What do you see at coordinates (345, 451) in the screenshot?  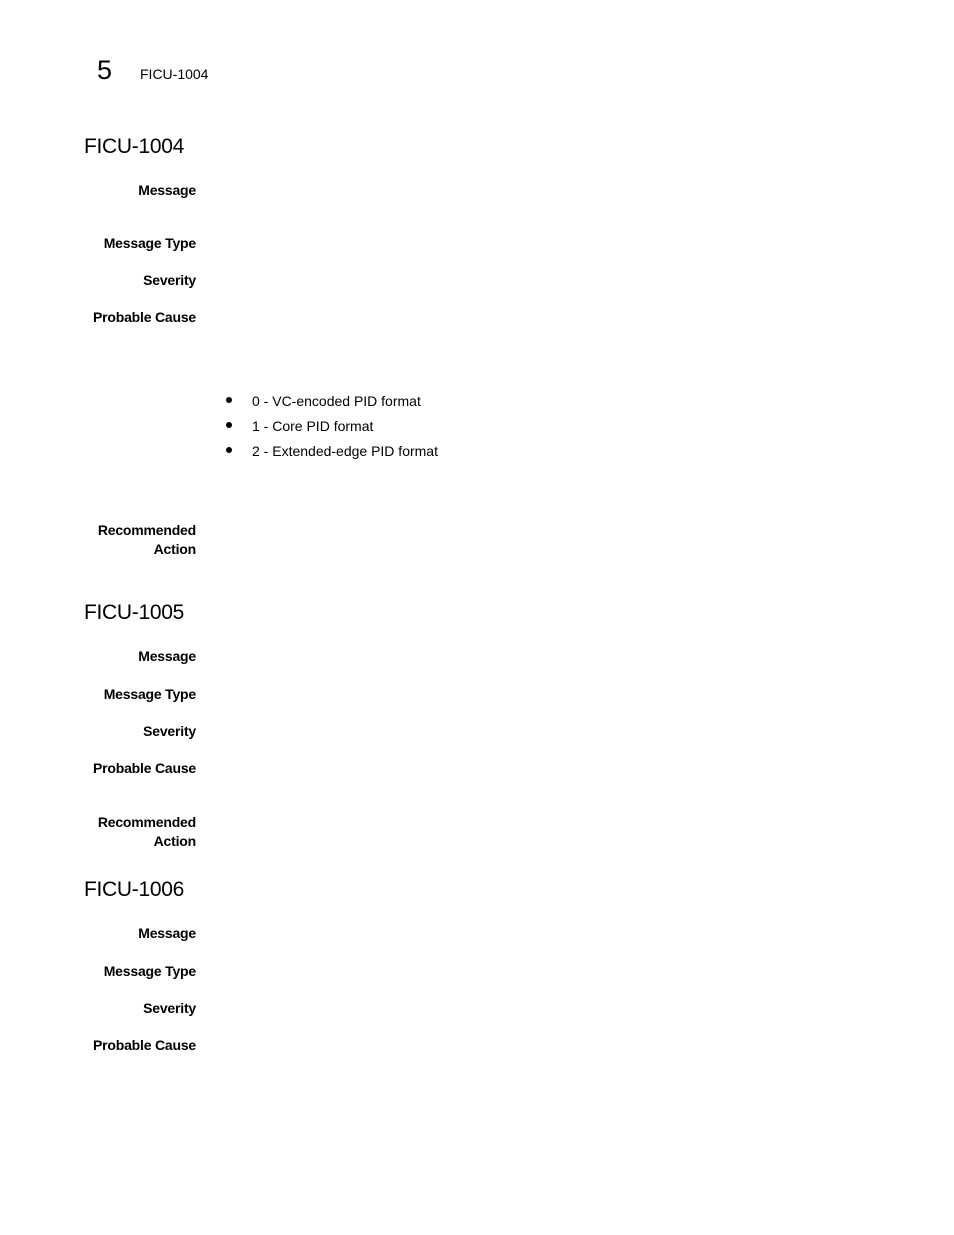 I see `list-item-text: 2 - Extended-edge PID format` at bounding box center [345, 451].